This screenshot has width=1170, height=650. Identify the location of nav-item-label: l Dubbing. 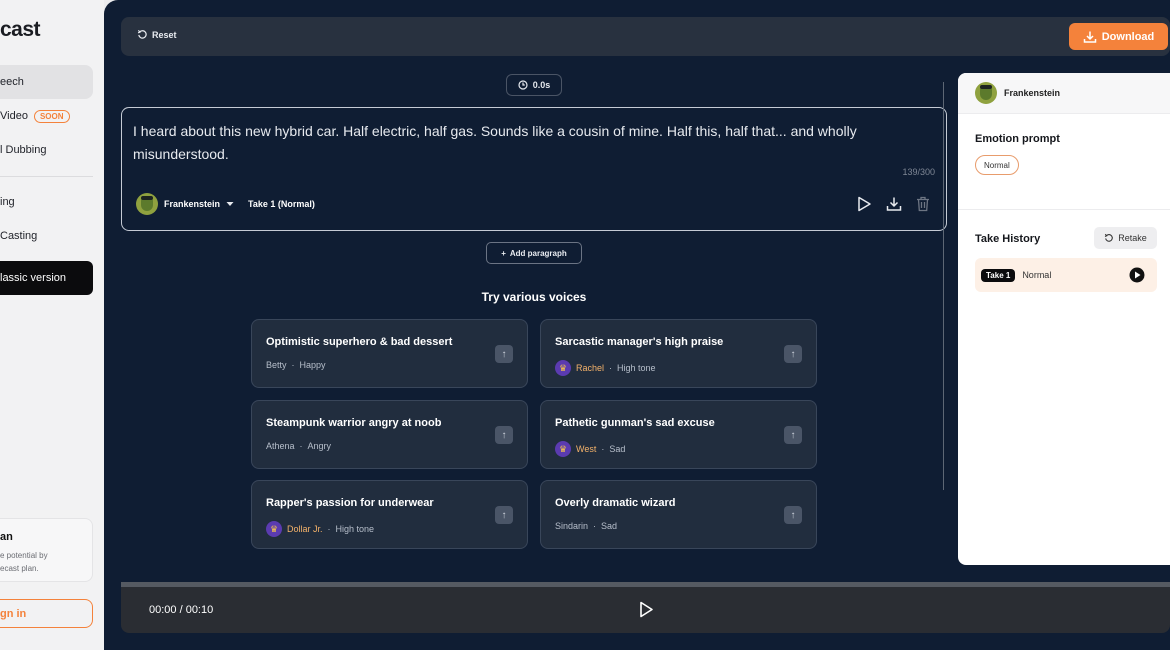
(23, 150).